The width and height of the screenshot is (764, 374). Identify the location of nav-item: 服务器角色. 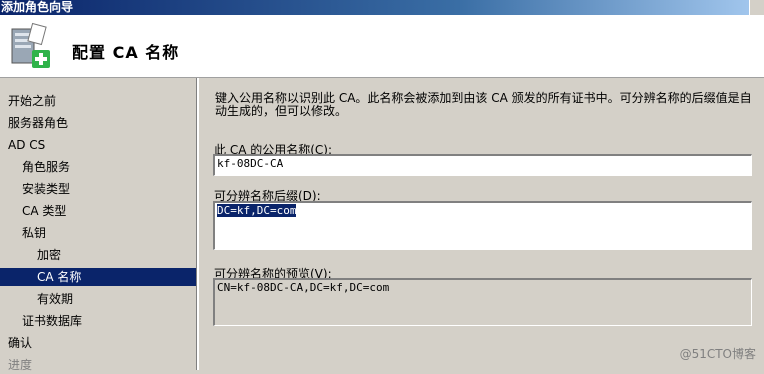
(98, 123).